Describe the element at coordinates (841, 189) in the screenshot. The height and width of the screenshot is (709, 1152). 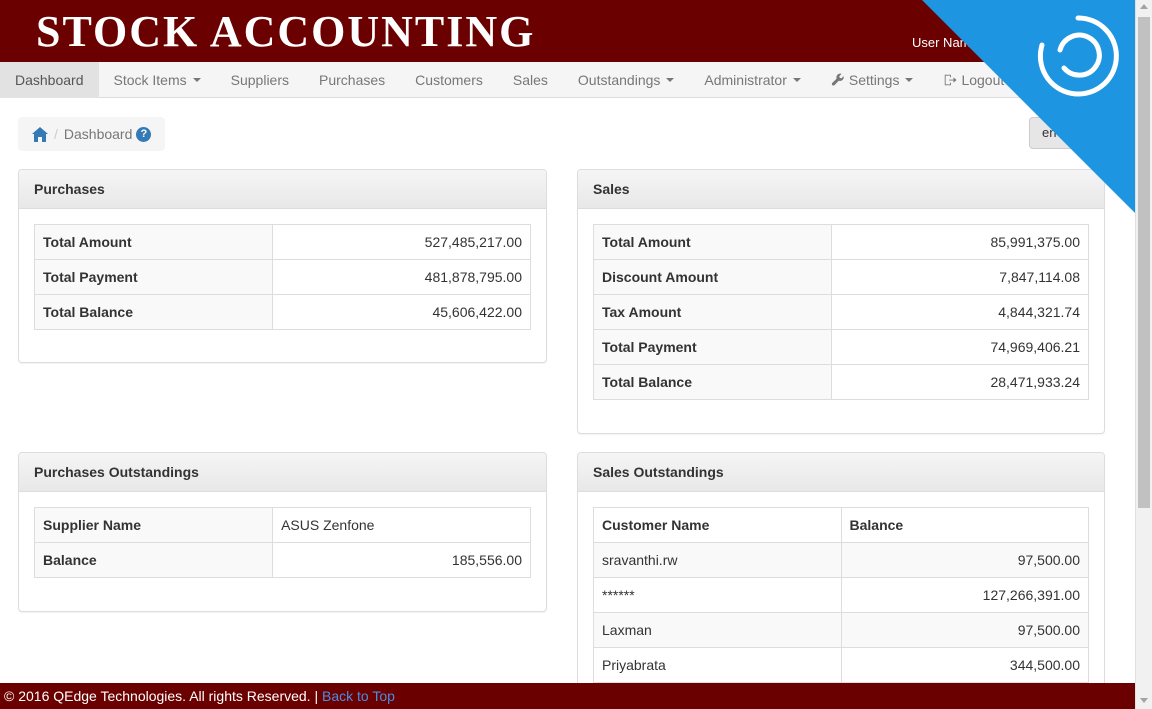
I see `panel-title: Sales` at that location.